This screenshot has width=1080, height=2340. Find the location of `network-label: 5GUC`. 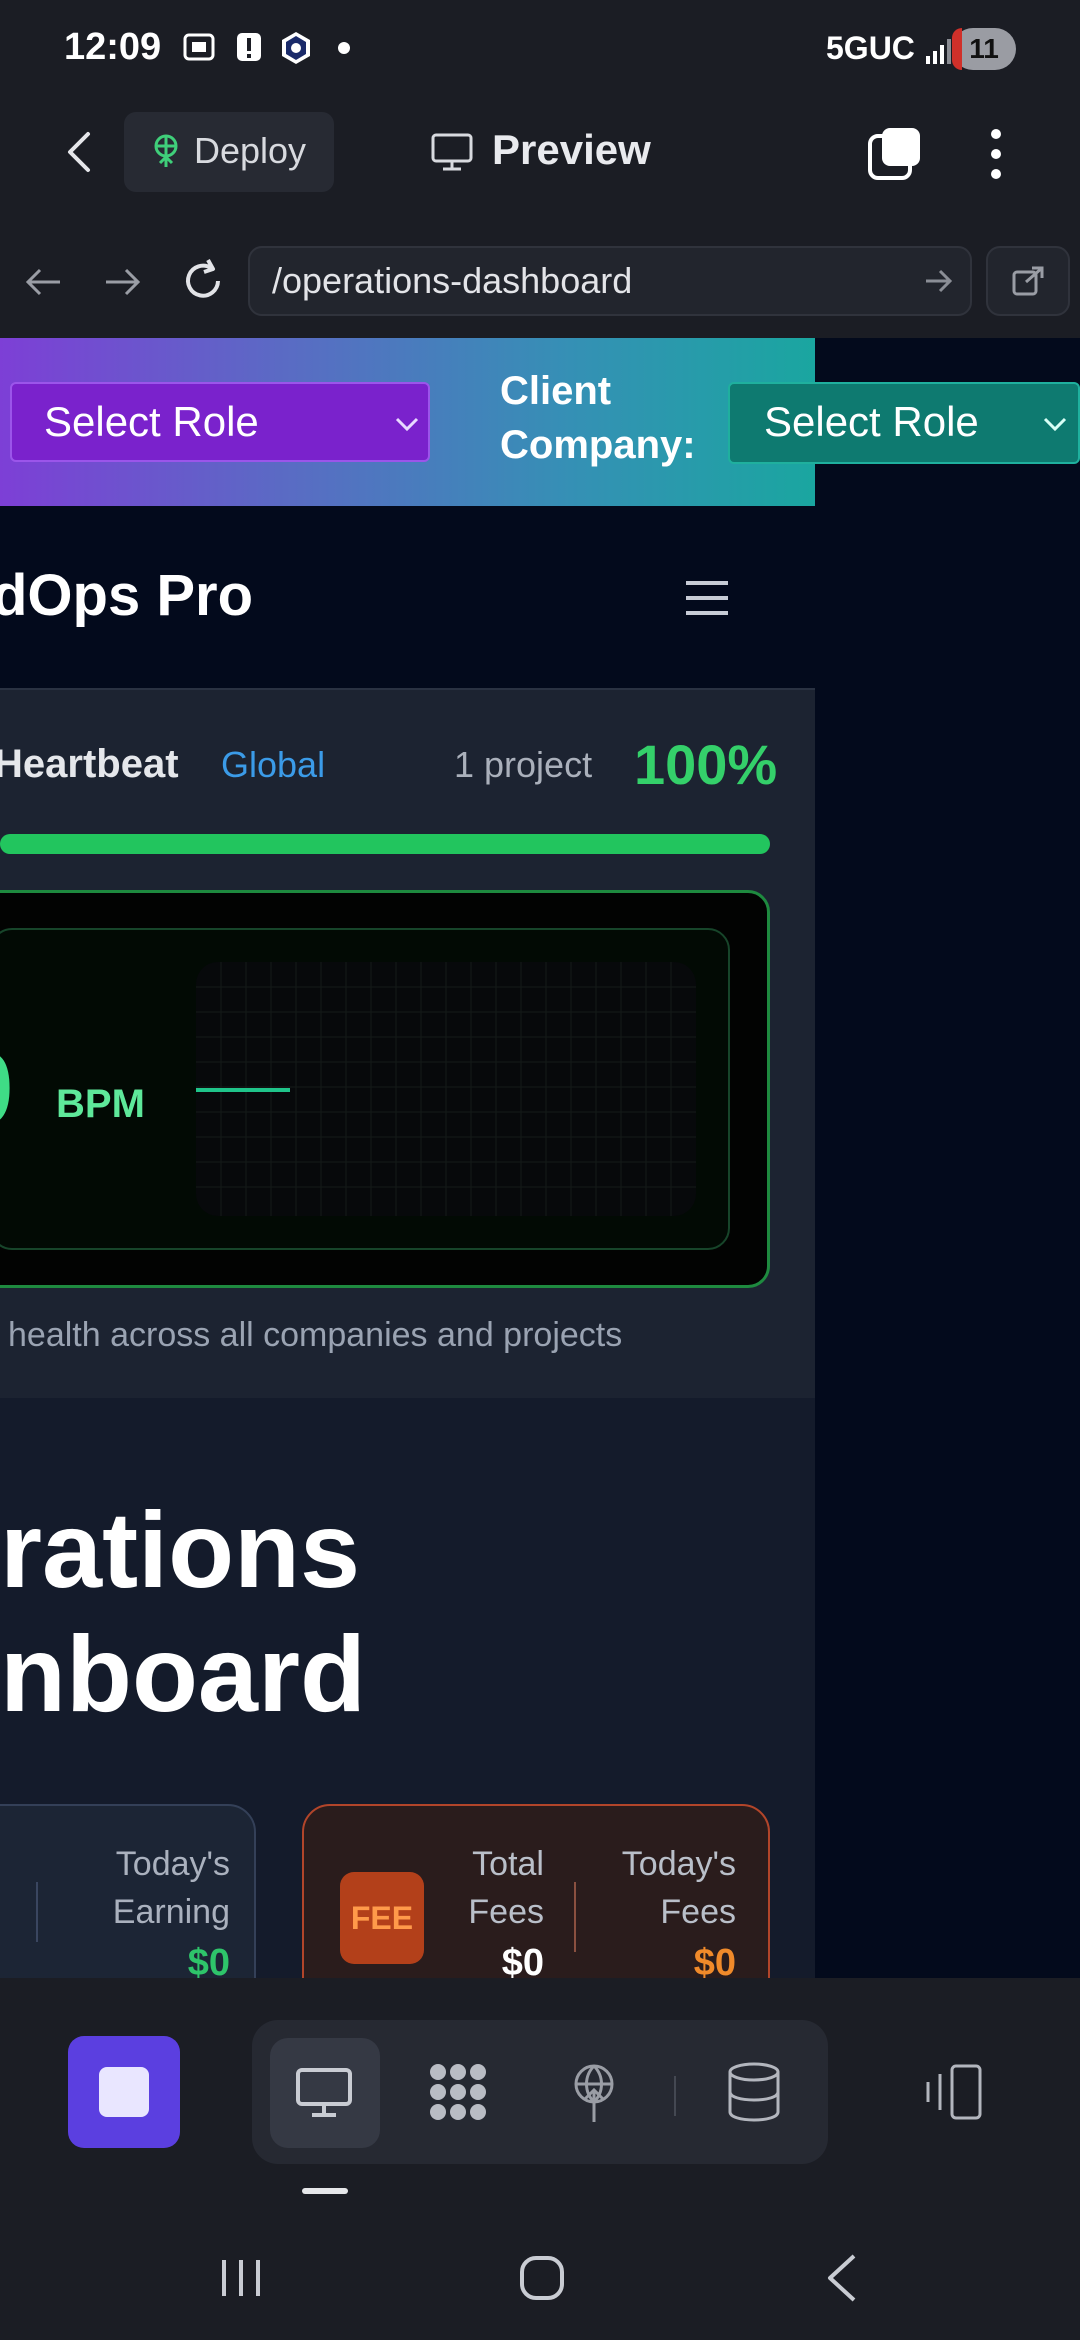

network-label: 5GUC is located at coordinates (870, 48).